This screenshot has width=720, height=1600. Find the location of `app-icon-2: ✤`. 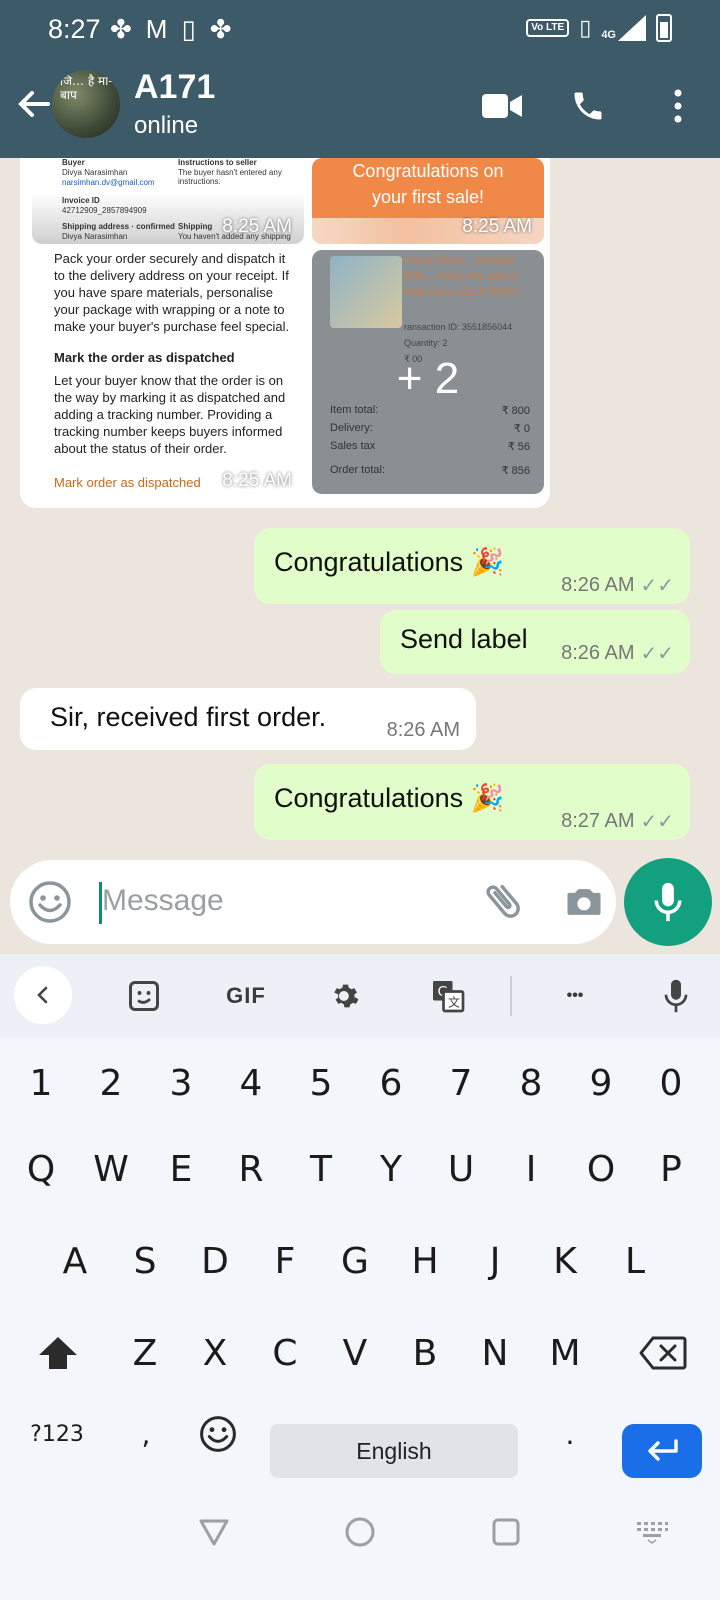

app-icon-2: ✤ is located at coordinates (220, 29).